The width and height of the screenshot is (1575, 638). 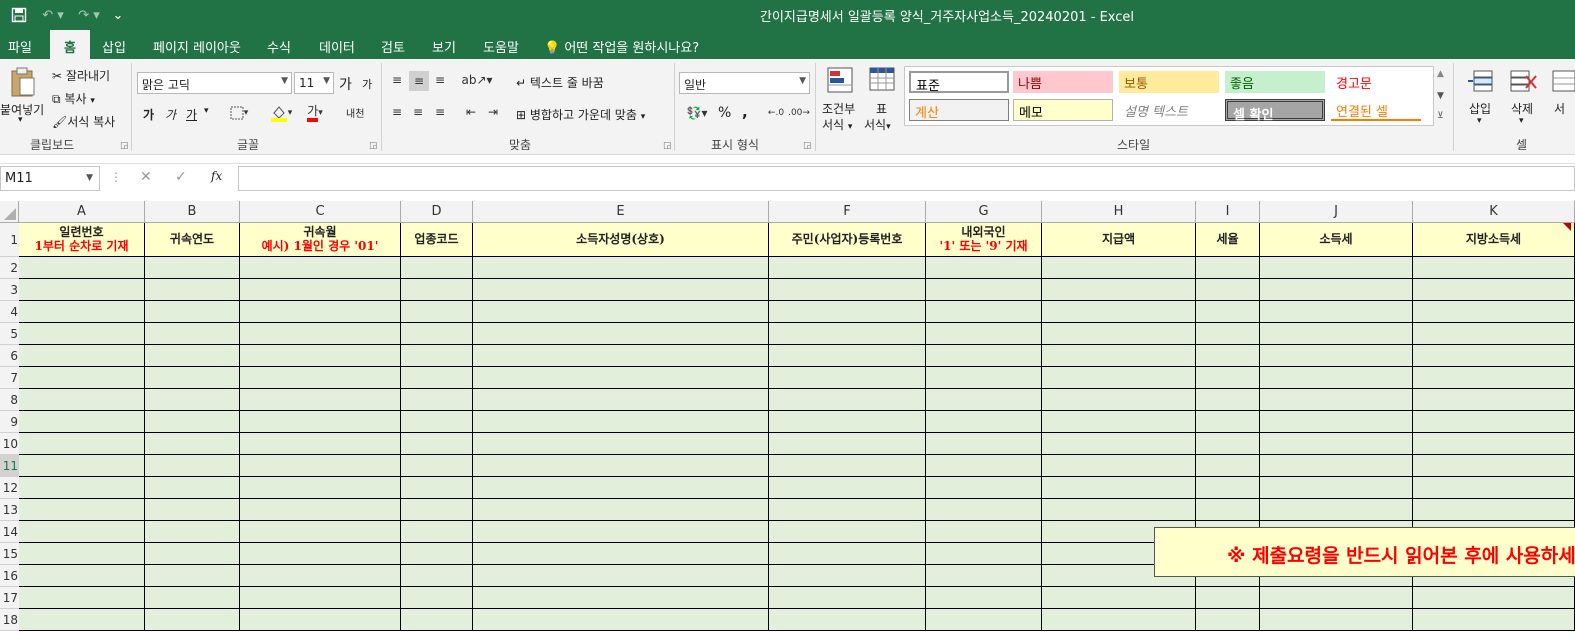 I want to click on insert-function-icon: fx, so click(x=216, y=176).